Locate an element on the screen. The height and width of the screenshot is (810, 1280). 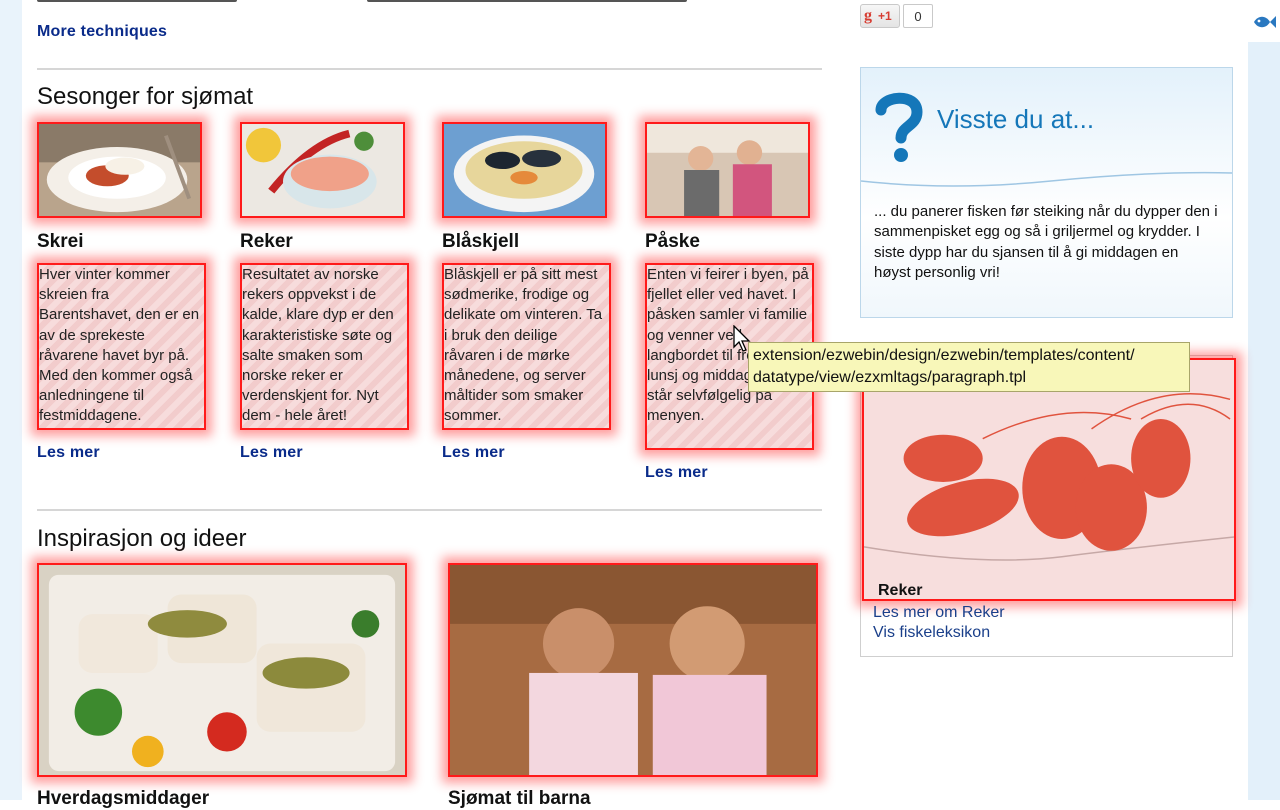
sjomat-til-barna-image is located at coordinates (633, 670).